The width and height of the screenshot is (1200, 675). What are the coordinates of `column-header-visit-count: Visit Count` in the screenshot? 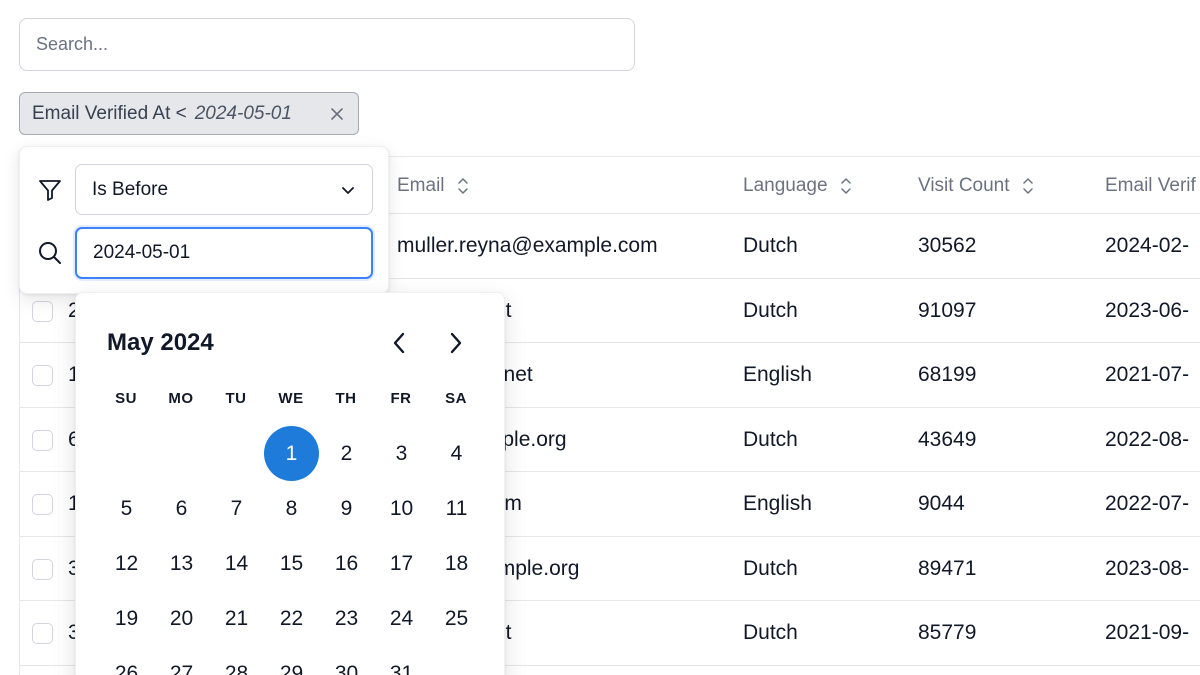 It's located at (976, 185).